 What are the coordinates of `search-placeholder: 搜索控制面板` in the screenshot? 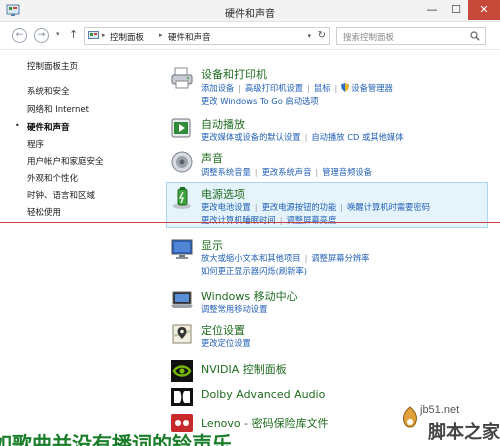 It's located at (369, 38).